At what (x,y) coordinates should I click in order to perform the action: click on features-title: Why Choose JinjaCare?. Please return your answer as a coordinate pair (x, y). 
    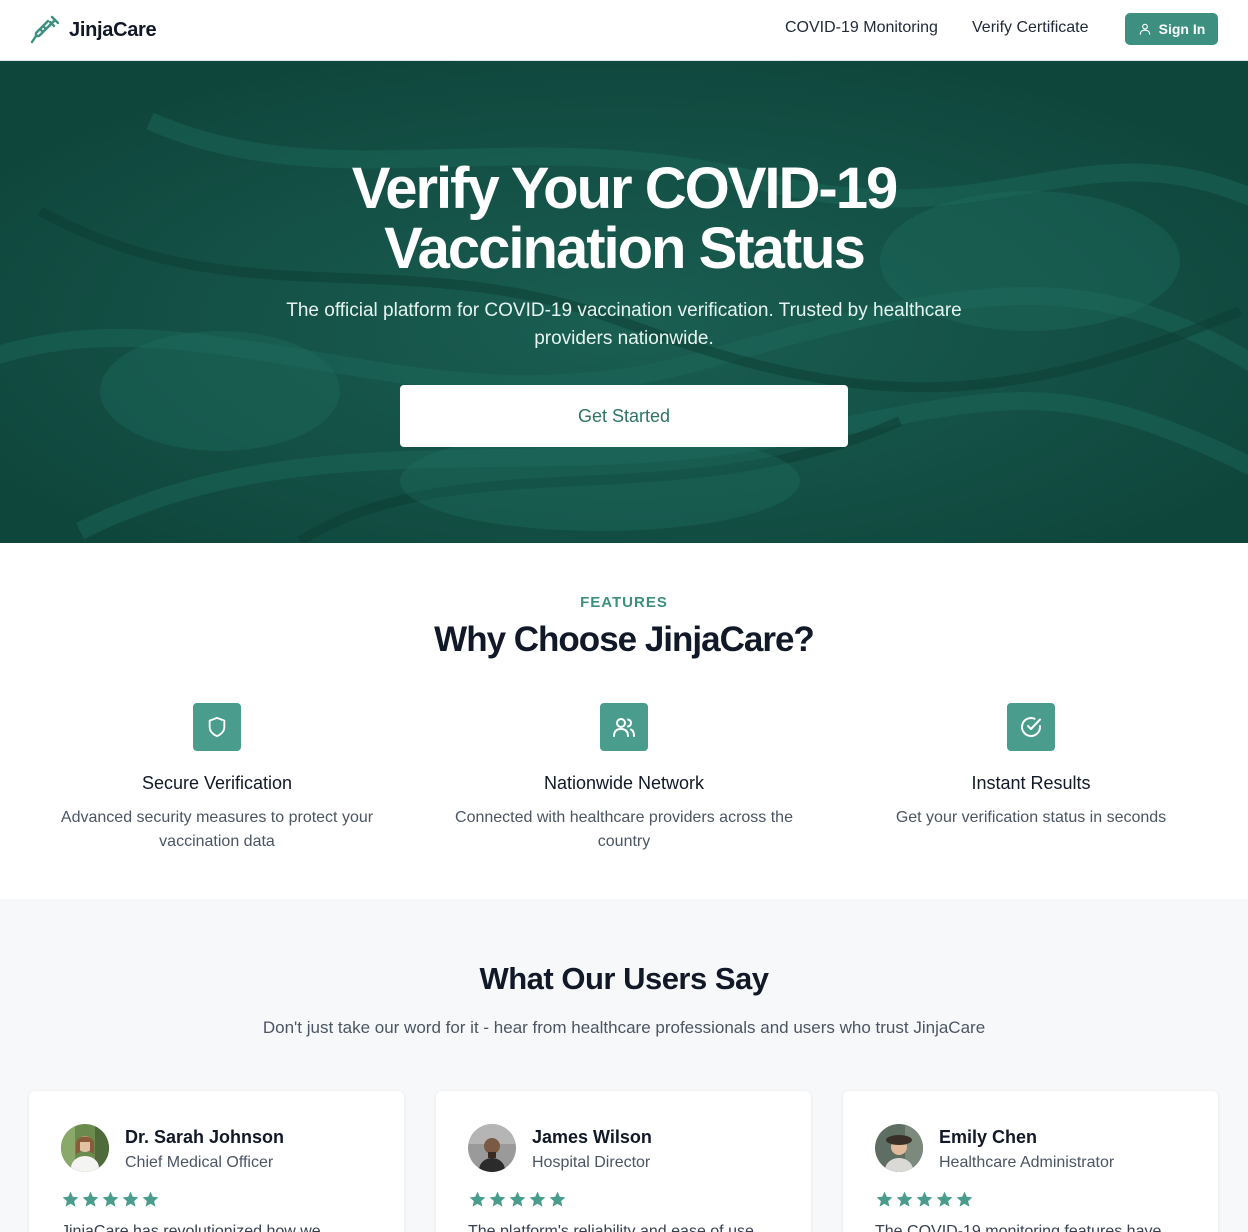
    Looking at the image, I should click on (624, 639).